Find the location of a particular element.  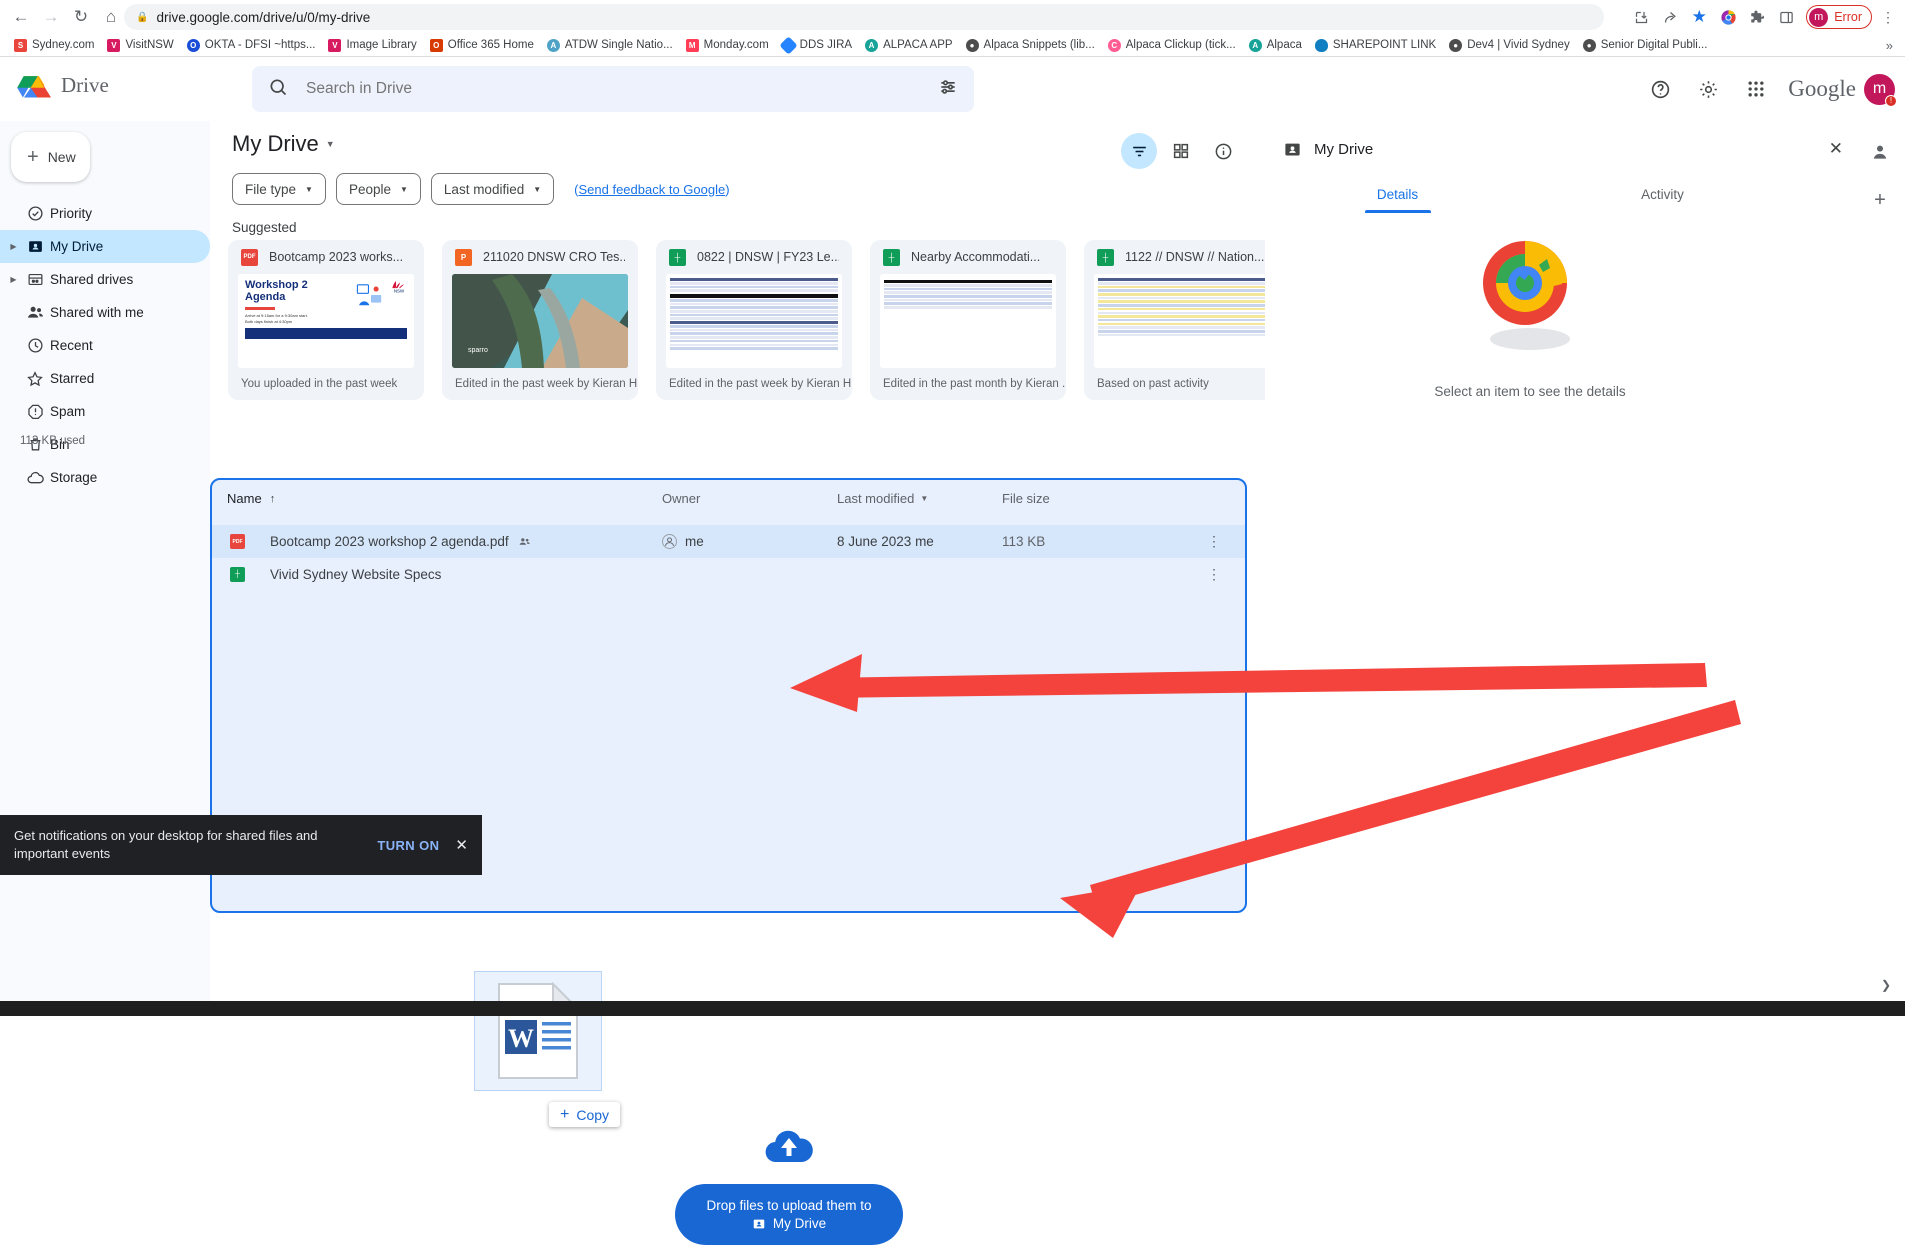

apps-grid-icon is located at coordinates (1756, 89).